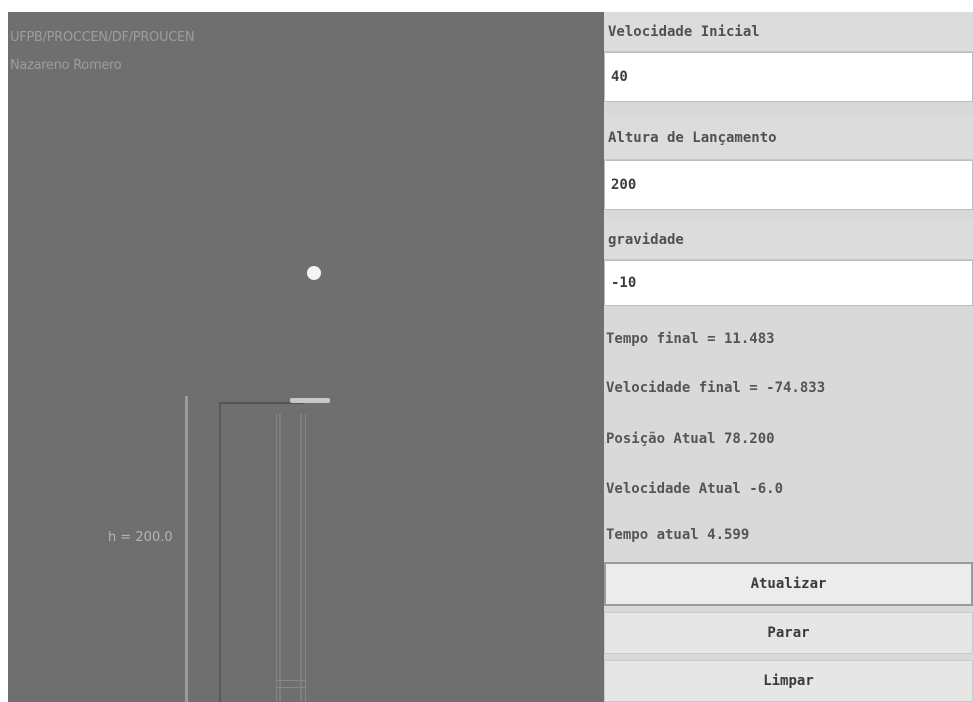 The height and width of the screenshot is (702, 973). I want to click on launch-height-input, so click(788, 185).